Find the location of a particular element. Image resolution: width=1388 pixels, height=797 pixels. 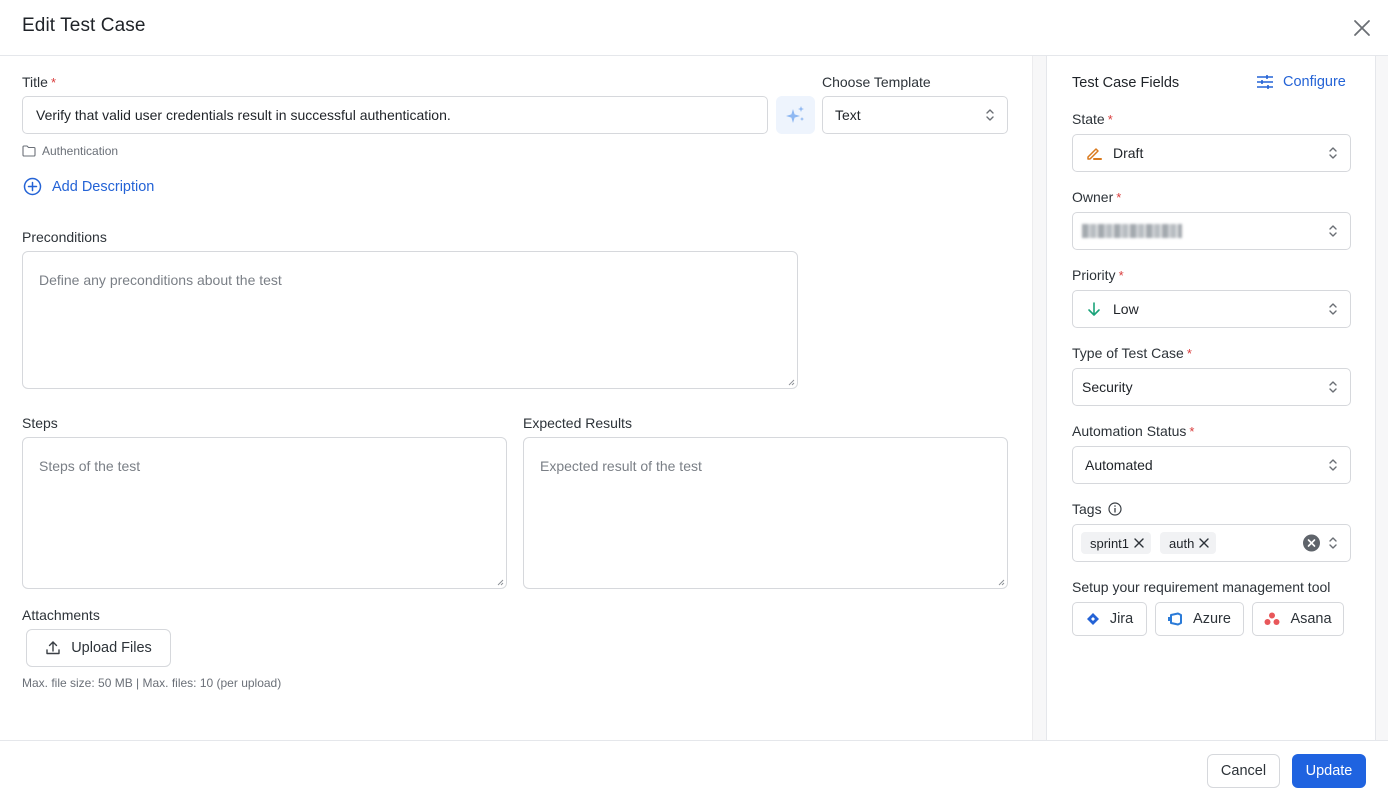

state-label: State * is located at coordinates (1092, 119).